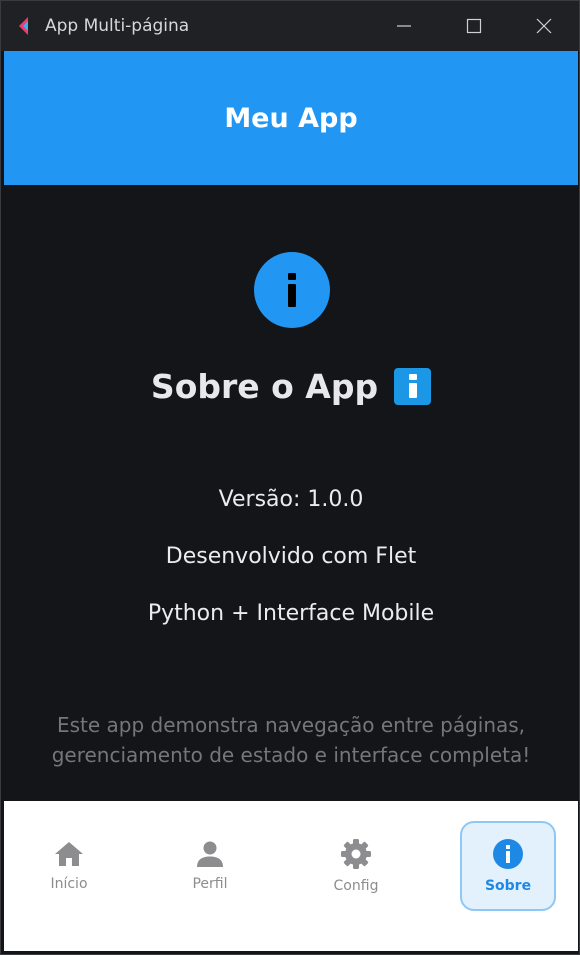  I want to click on close-button, so click(544, 26).